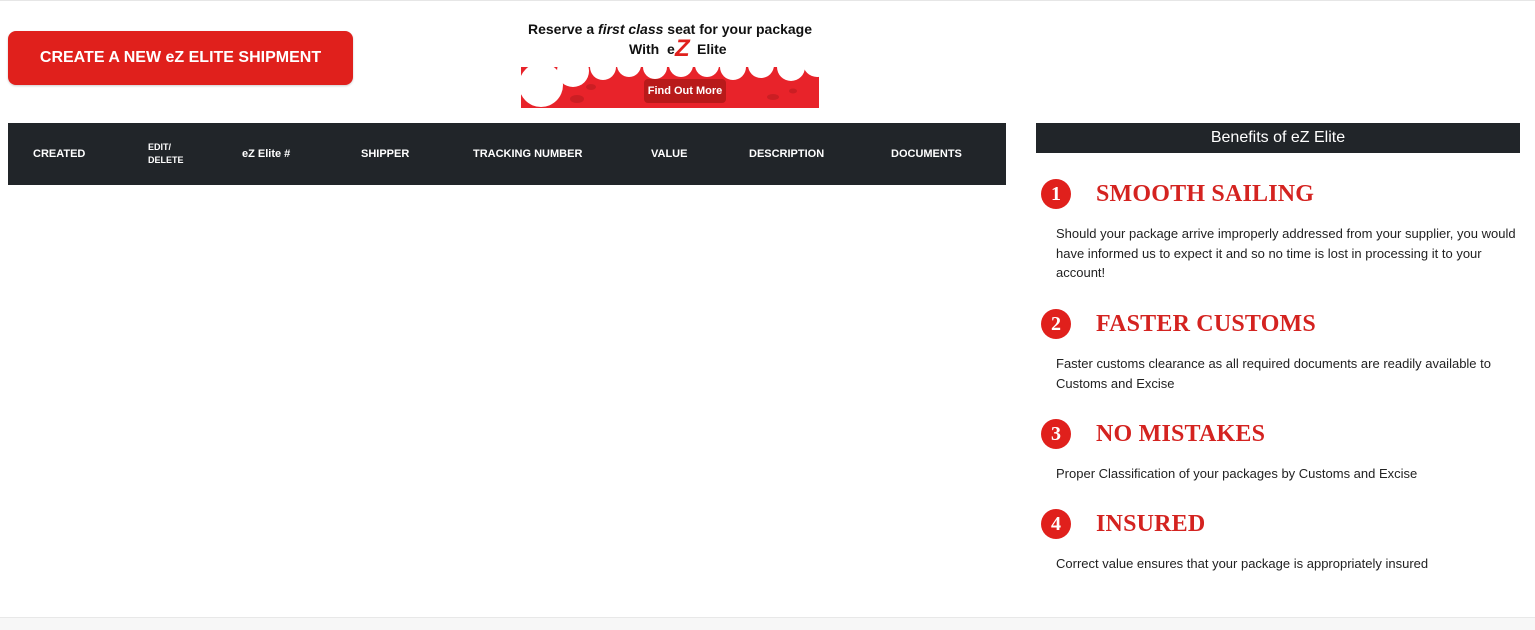 This screenshot has height=630, width=1535. I want to click on banner-headline-em: first class, so click(631, 29).